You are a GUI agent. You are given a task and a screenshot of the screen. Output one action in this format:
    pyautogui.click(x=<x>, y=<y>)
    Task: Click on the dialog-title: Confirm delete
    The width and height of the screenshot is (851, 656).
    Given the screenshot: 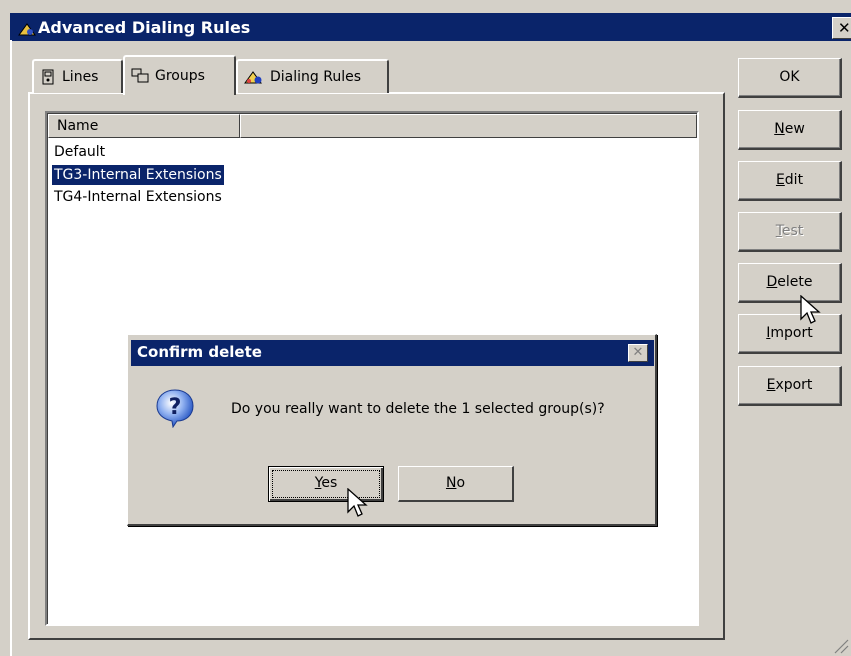 What is the action you would take?
    pyautogui.click(x=199, y=352)
    